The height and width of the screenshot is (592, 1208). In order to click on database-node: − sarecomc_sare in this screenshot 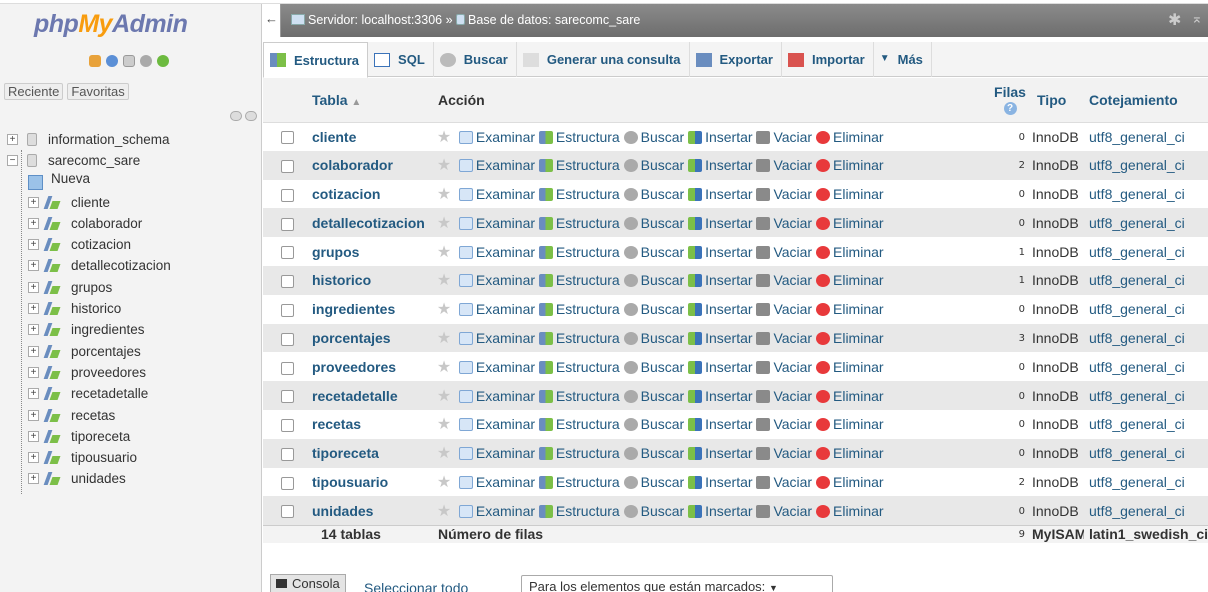, I will do `click(131, 160)`.